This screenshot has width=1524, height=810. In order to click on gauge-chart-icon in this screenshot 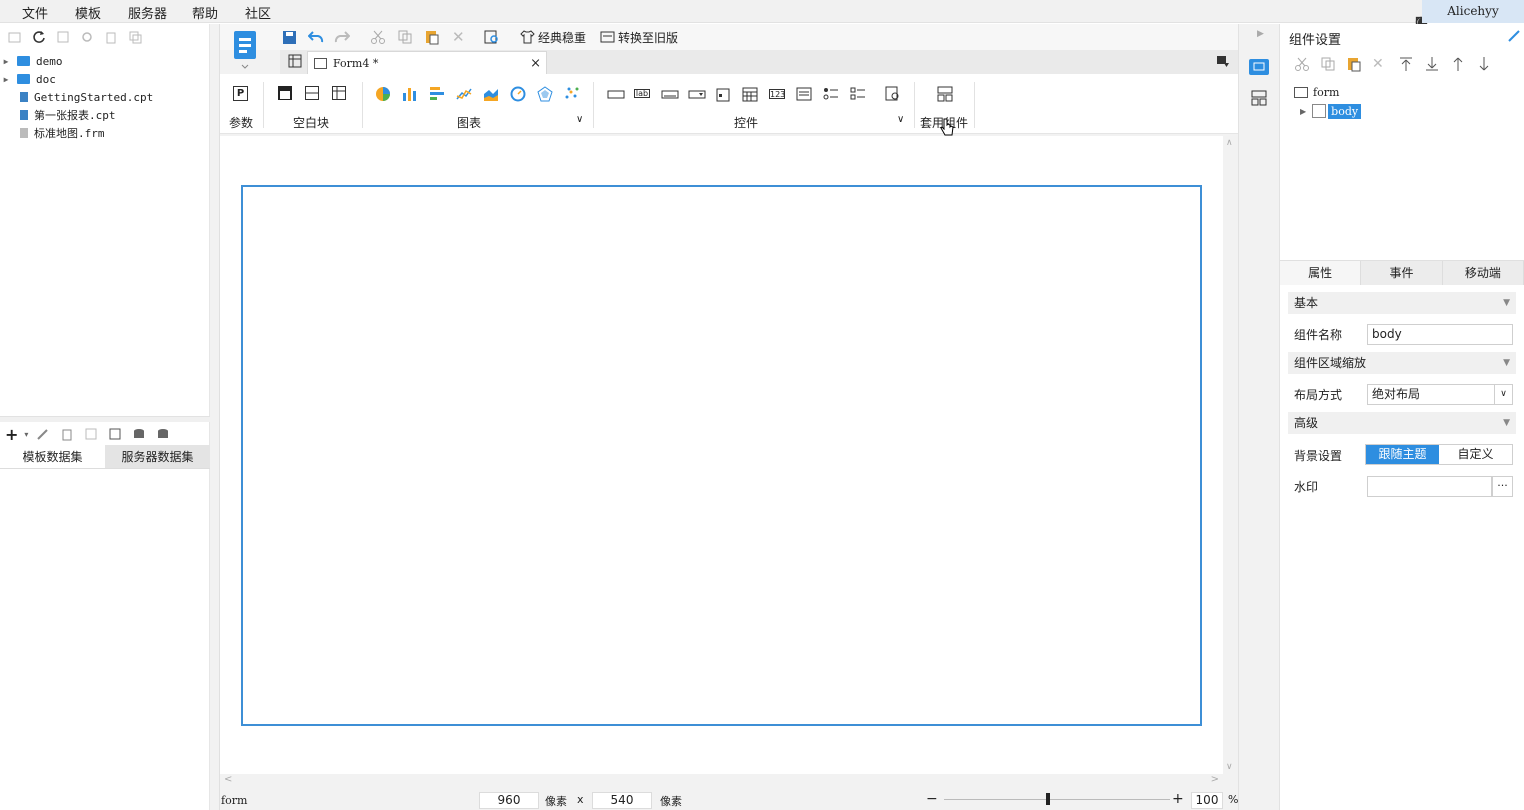, I will do `click(518, 94)`.